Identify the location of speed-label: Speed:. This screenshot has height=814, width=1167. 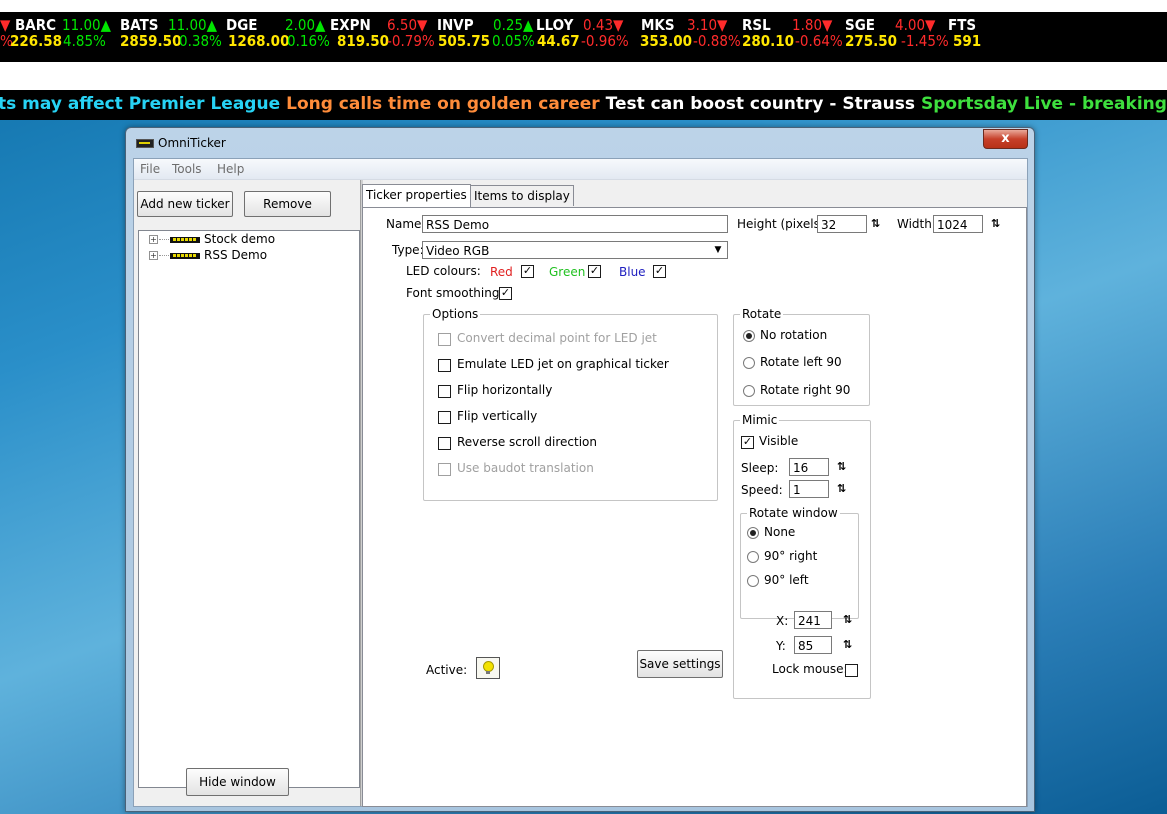
(762, 490).